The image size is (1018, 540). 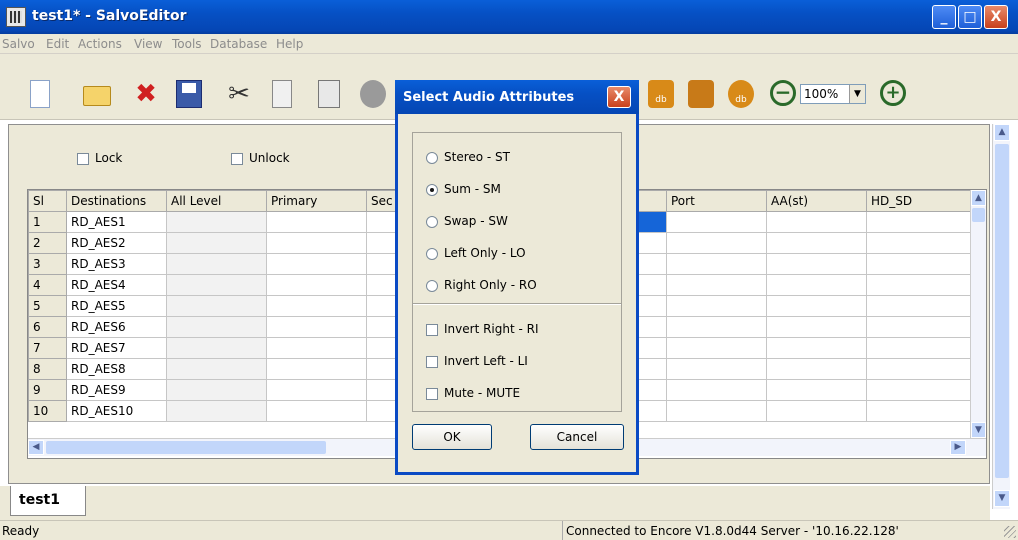 I want to click on column-header-port: Port, so click(x=716, y=201).